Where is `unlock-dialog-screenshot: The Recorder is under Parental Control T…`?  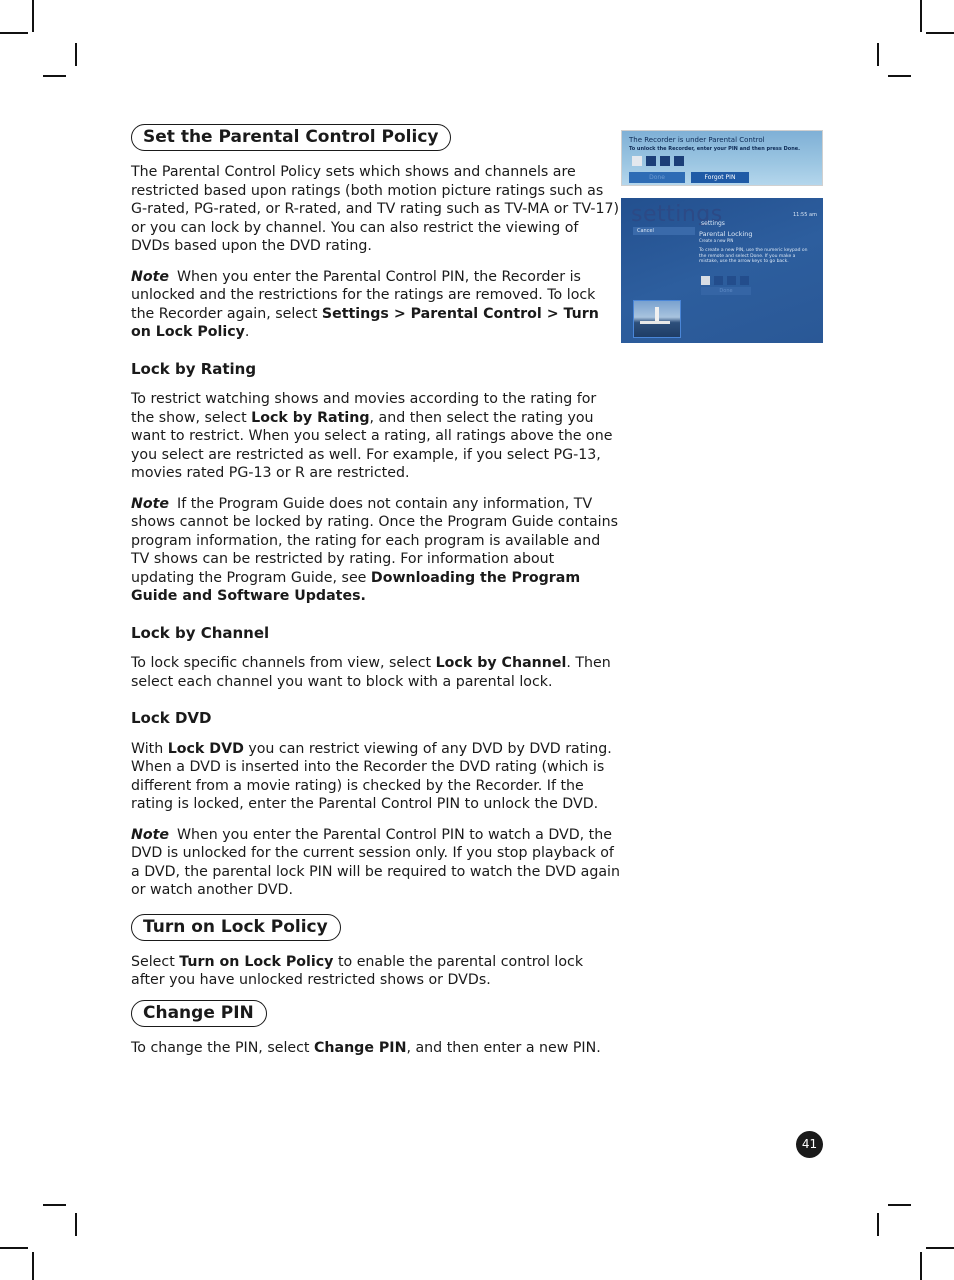
unlock-dialog-screenshot: The Recorder is under Parental Control T… is located at coordinates (722, 158).